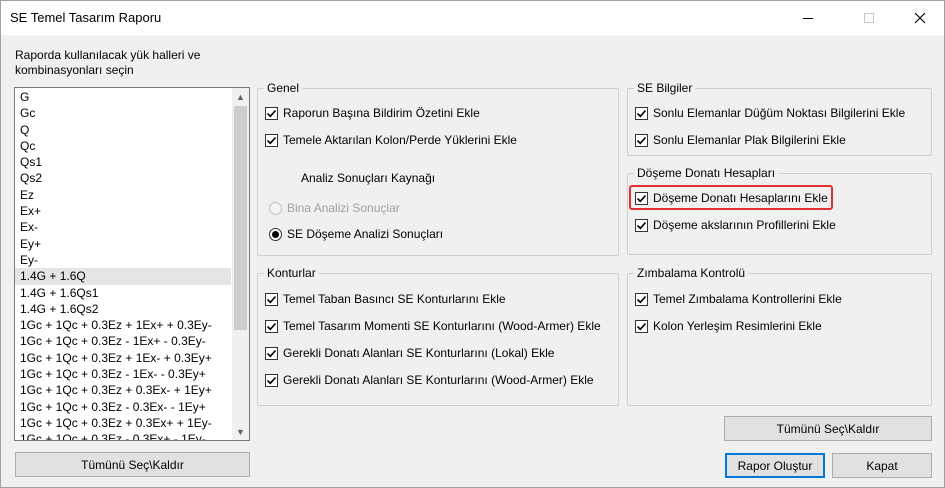 Image resolution: width=945 pixels, height=488 pixels. I want to click on checkbox-plate-info: Sonlu Elemanlar Plak Bilgilerini Ekle, so click(740, 140).